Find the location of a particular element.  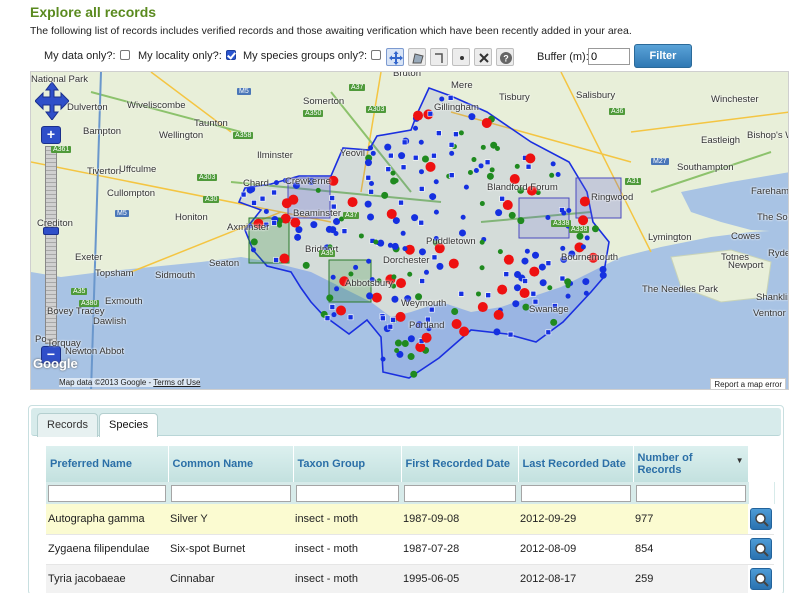

column-header-taxon-group: Taxon Group is located at coordinates (347, 464).